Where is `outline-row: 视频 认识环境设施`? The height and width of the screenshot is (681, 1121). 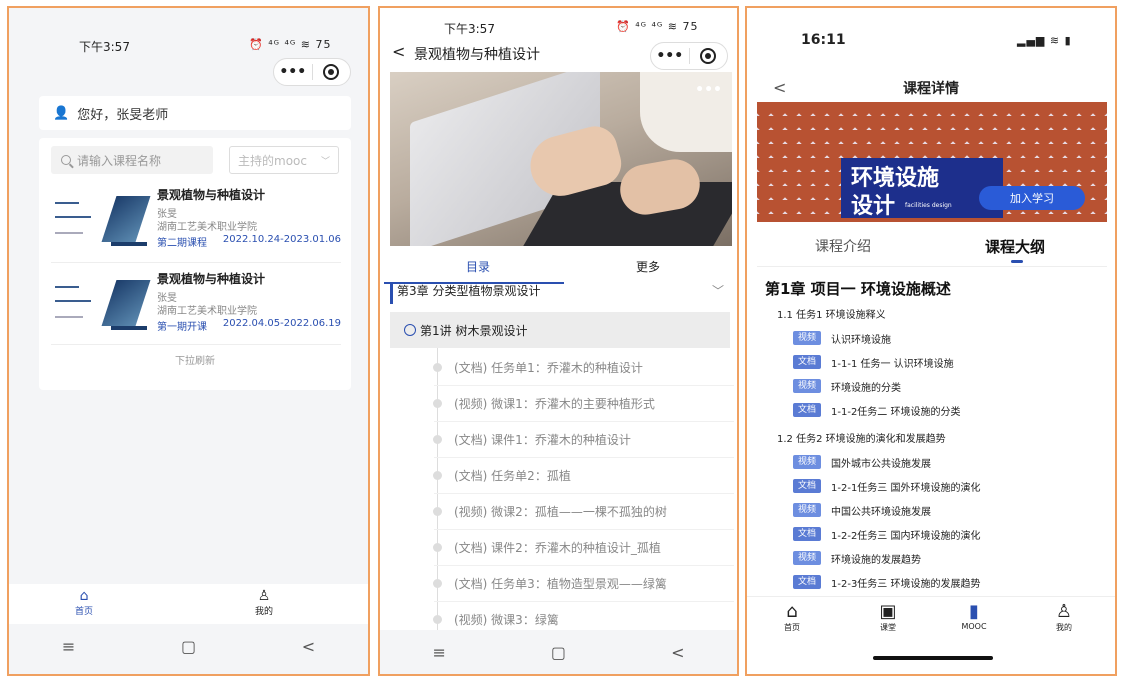
outline-row: 视频 认识环境设施 is located at coordinates (842, 338).